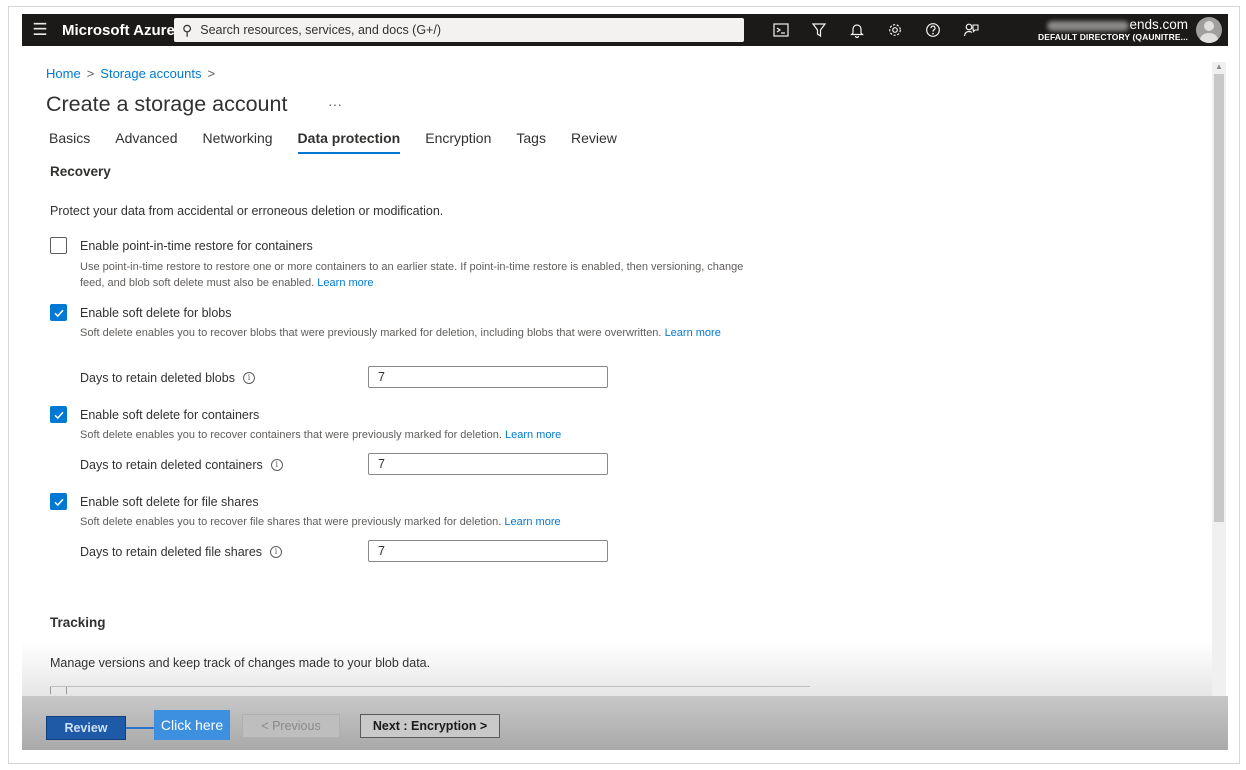 The width and height of the screenshot is (1246, 770). I want to click on pitr-checkbox, so click(58, 245).